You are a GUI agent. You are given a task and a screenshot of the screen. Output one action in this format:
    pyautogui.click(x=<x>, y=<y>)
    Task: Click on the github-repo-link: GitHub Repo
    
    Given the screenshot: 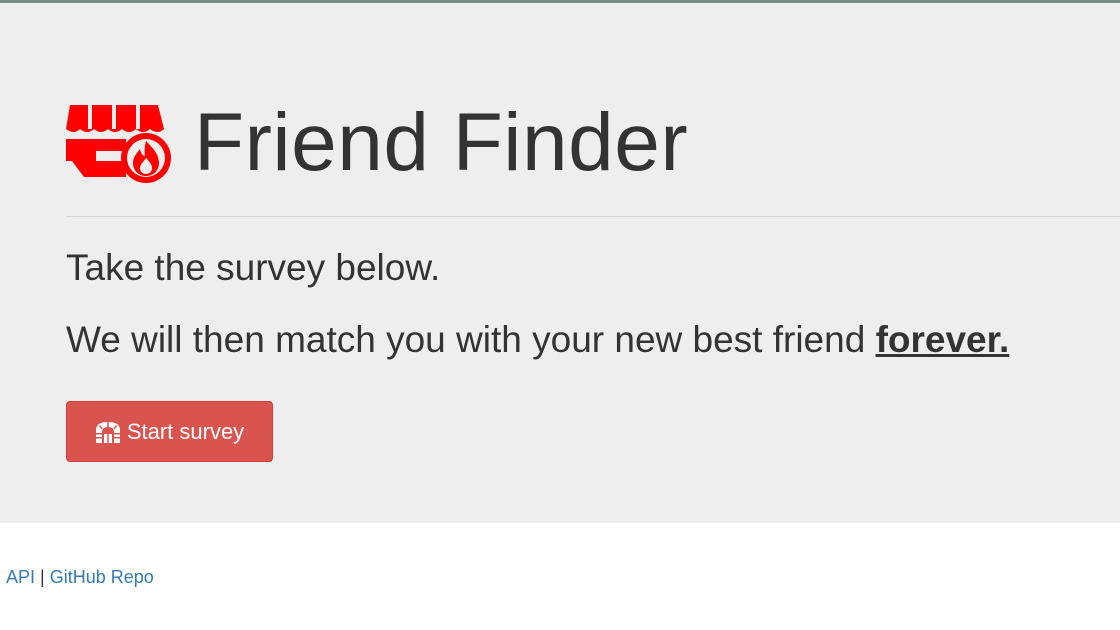 What is the action you would take?
    pyautogui.click(x=102, y=577)
    